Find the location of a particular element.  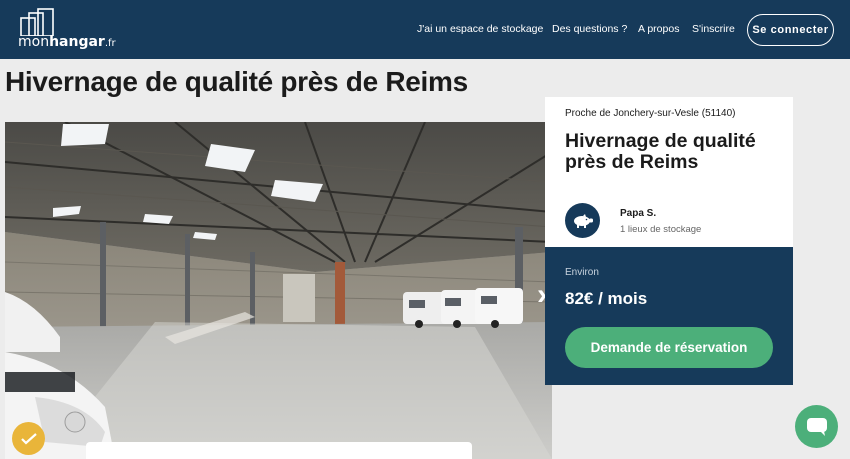

host-avatar is located at coordinates (582, 220).